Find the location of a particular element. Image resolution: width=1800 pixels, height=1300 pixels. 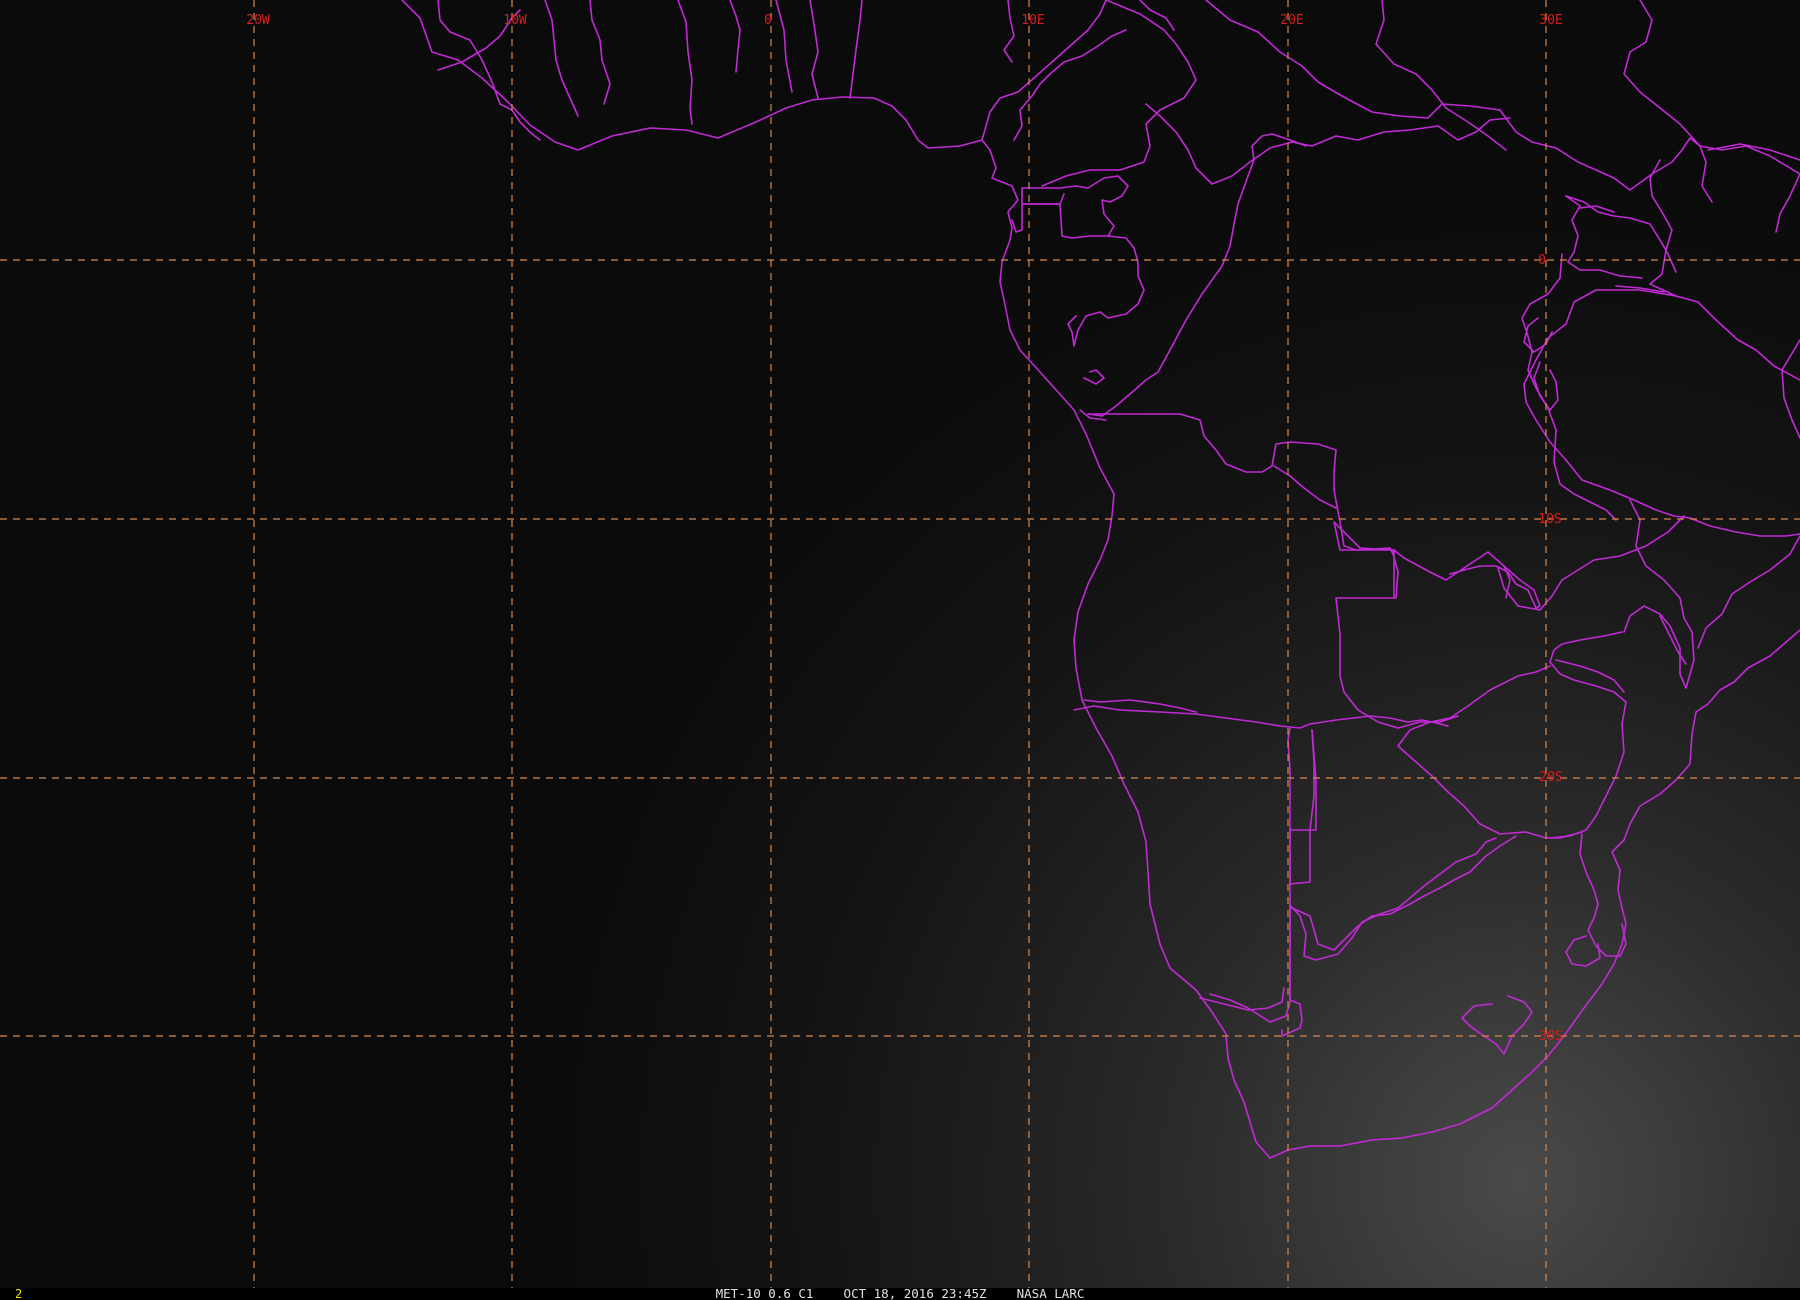

lat-label-30s: 30S is located at coordinates (1550, 1036).